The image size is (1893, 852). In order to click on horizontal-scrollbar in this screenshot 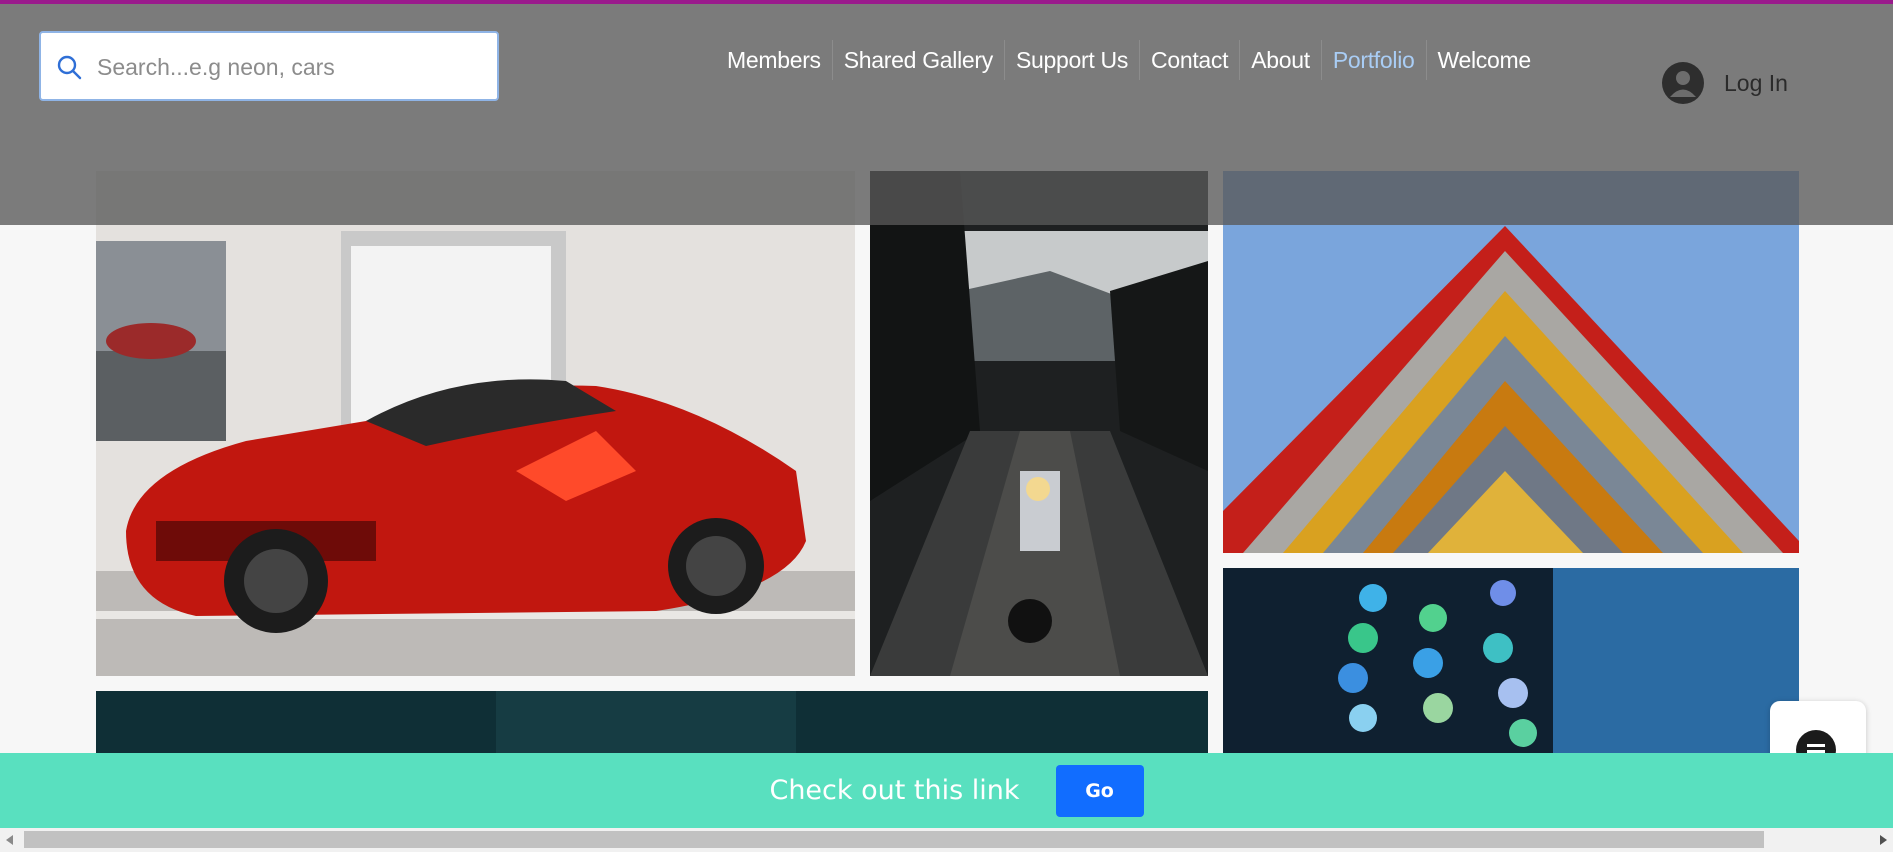, I will do `click(946, 840)`.